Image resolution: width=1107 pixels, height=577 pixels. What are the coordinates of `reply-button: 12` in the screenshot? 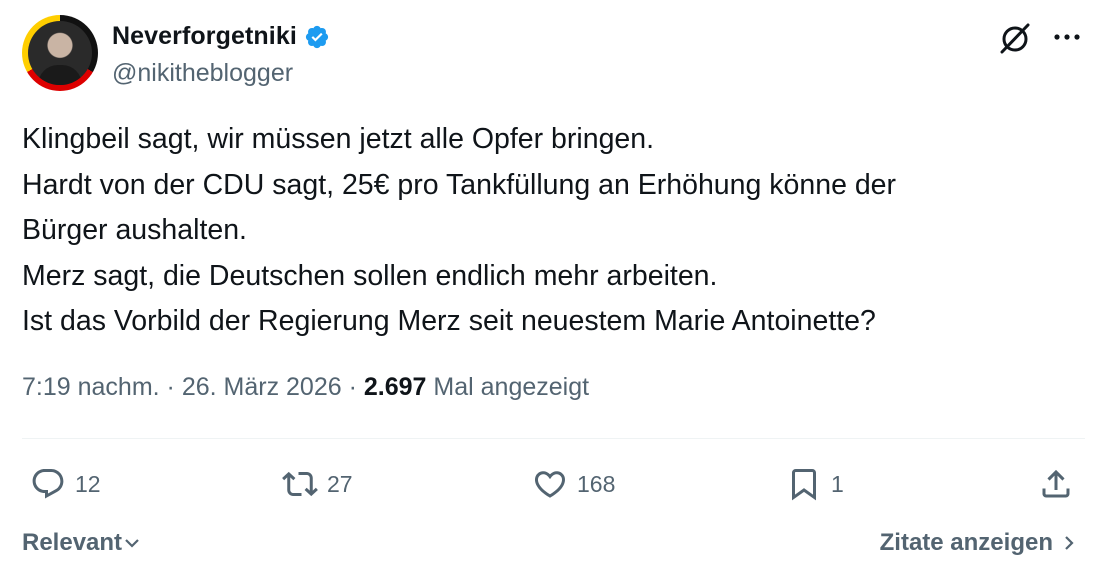 It's located at (65, 484).